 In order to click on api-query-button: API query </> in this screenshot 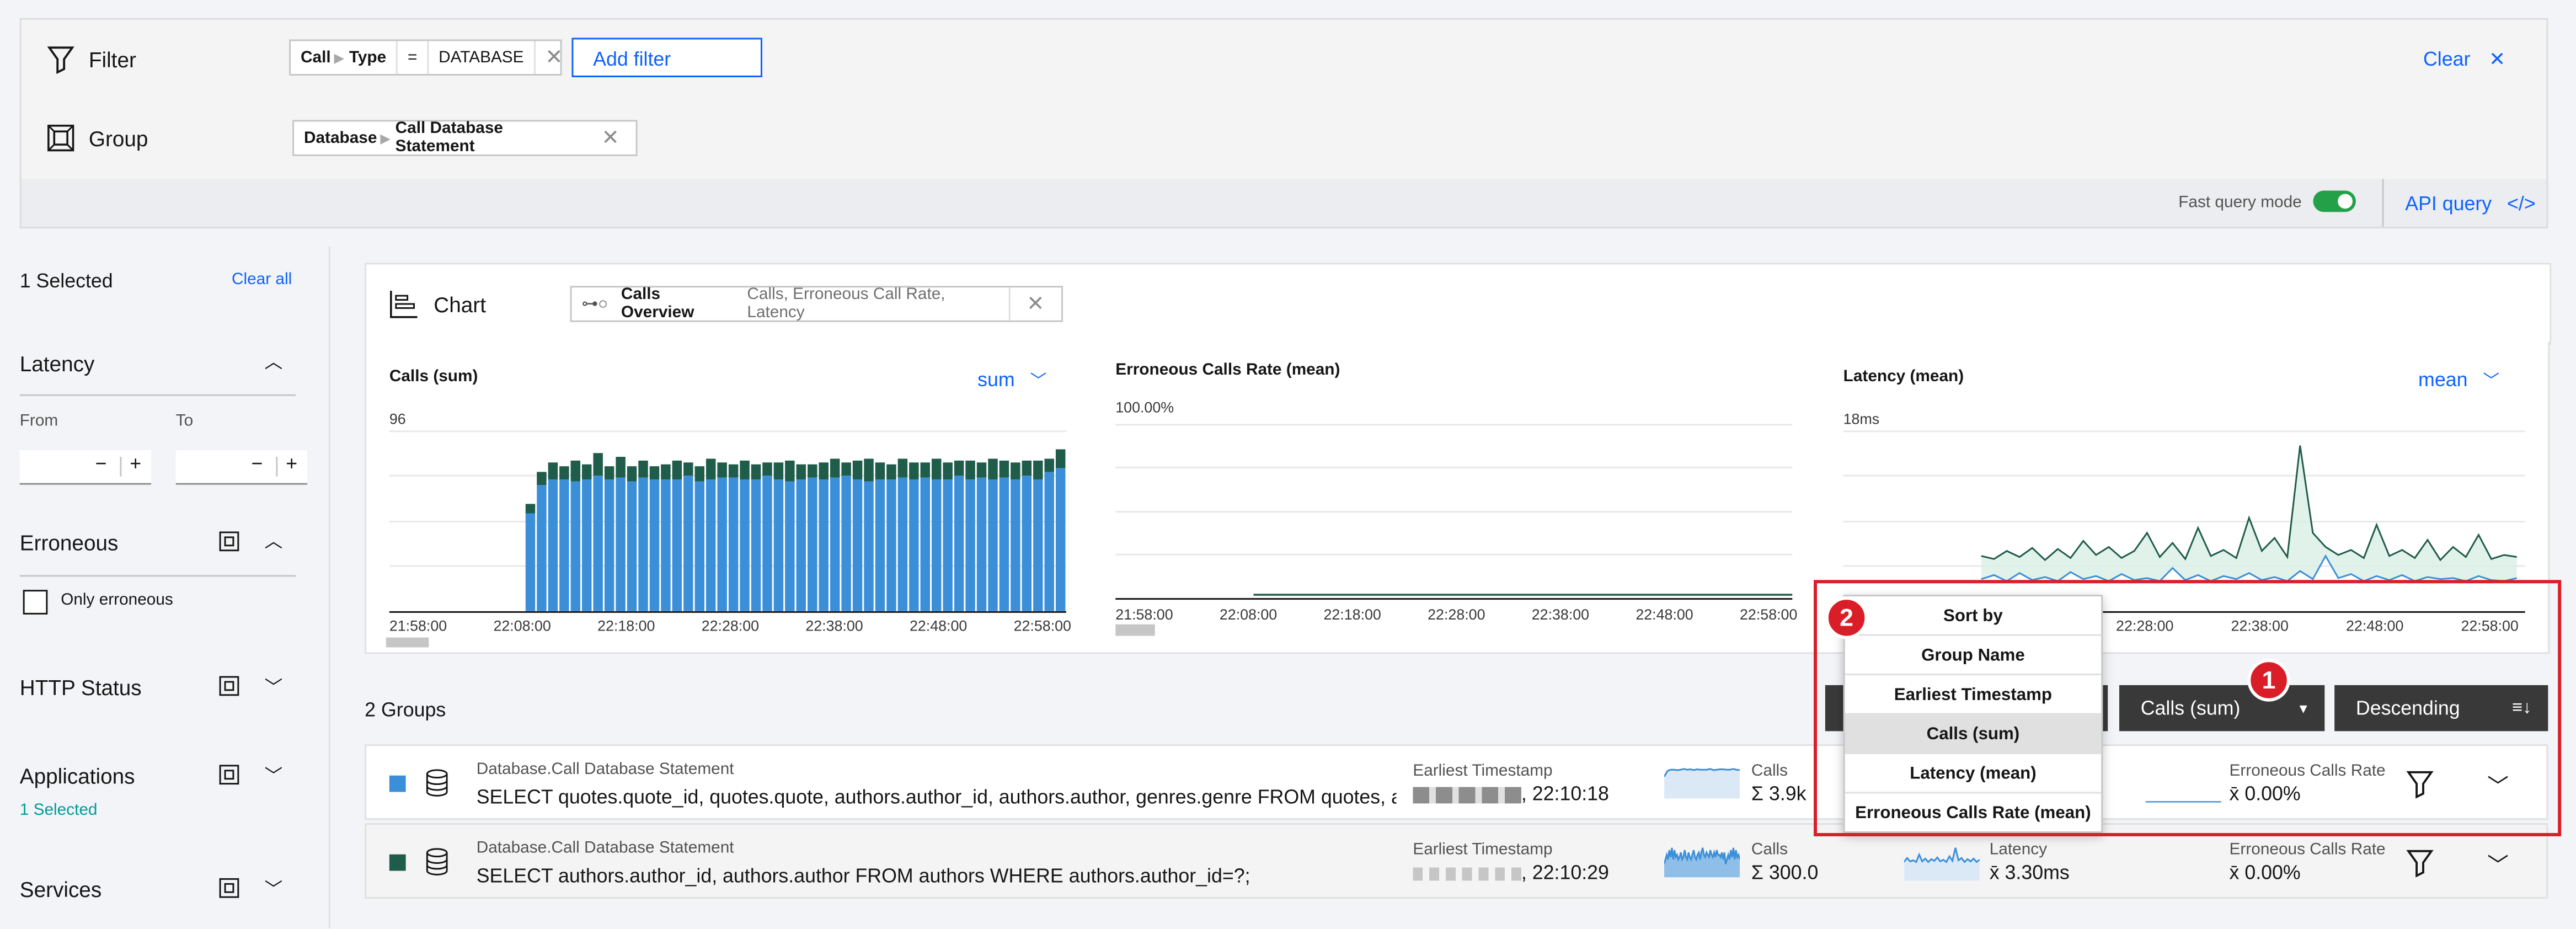, I will do `click(2470, 204)`.